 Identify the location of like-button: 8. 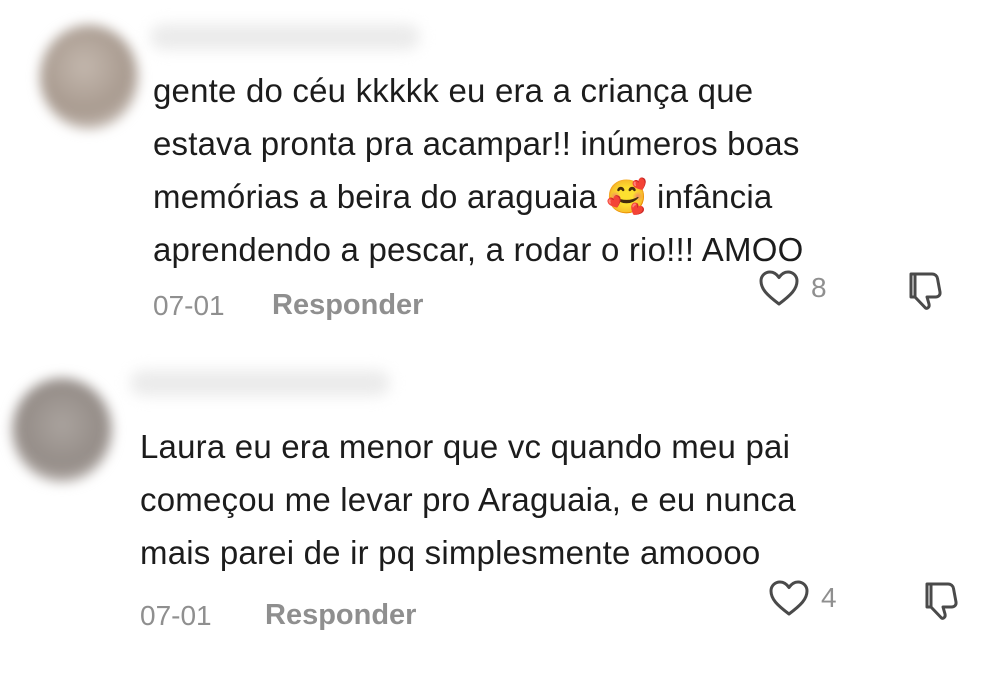
(792, 288).